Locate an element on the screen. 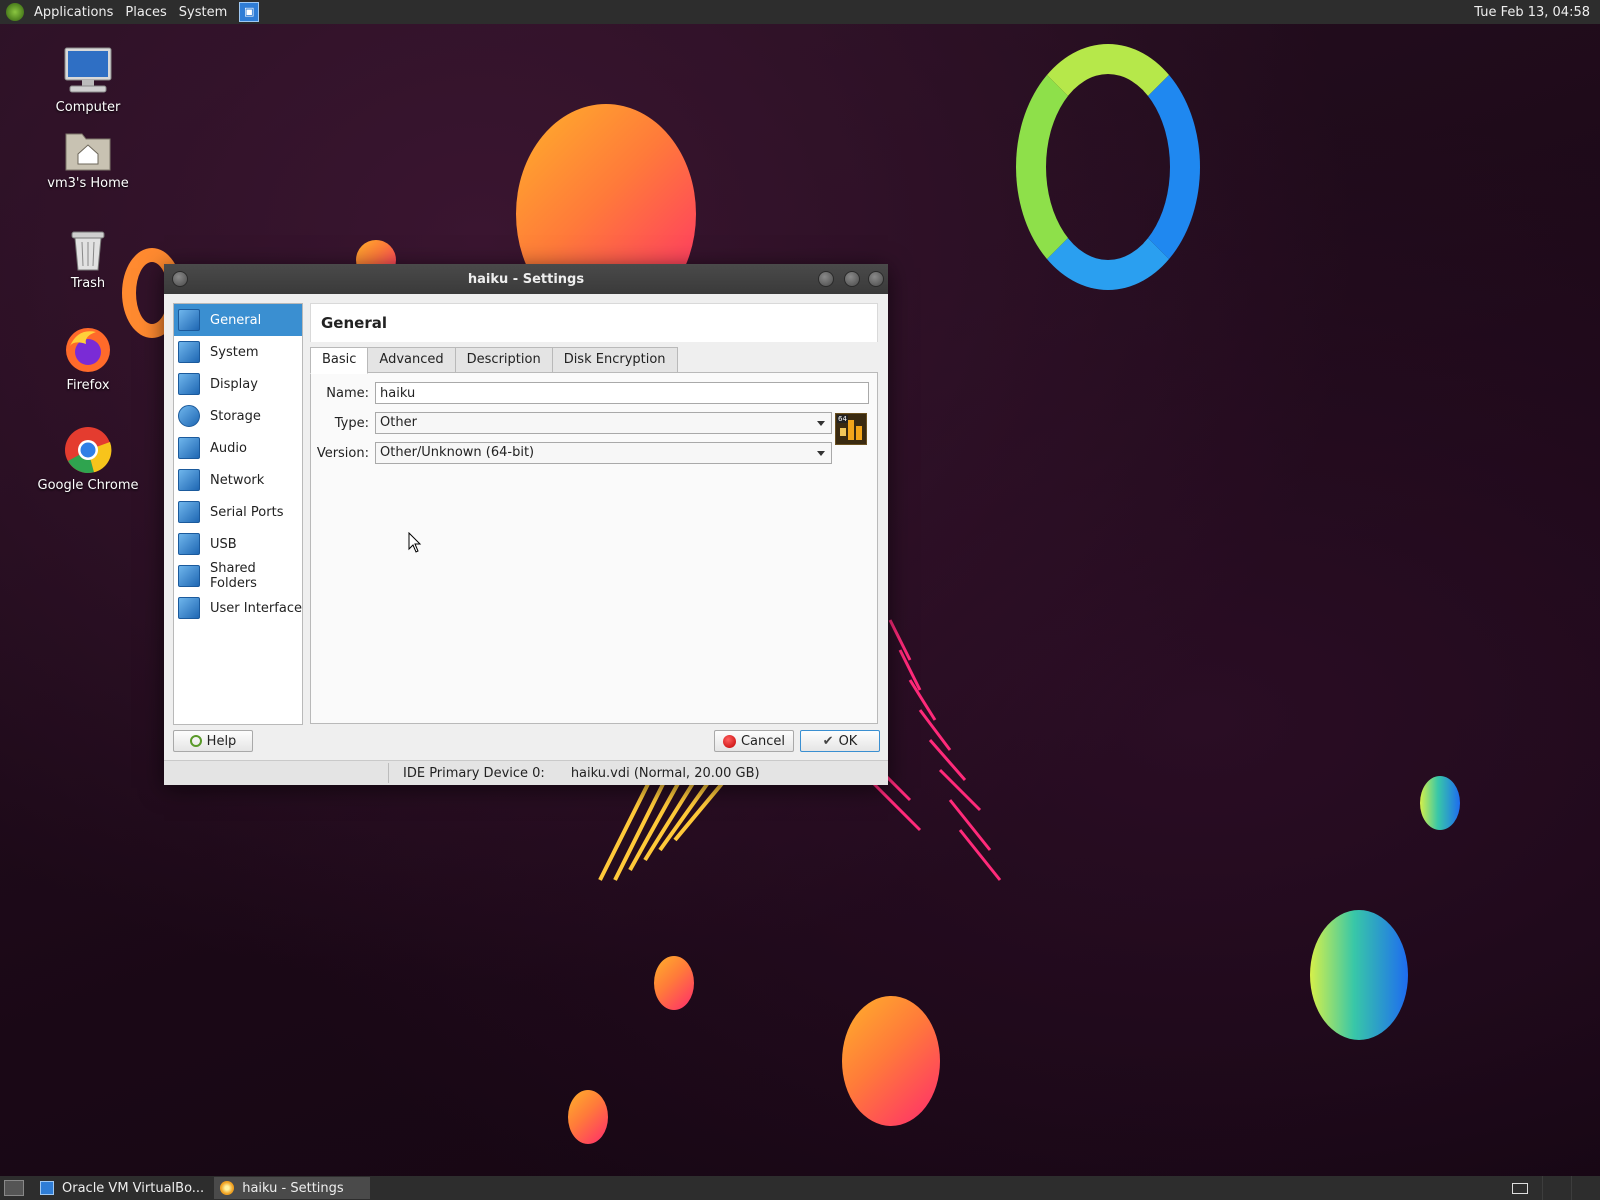 Image resolution: width=1600 pixels, height=1200 pixels. page-title: General is located at coordinates (594, 322).